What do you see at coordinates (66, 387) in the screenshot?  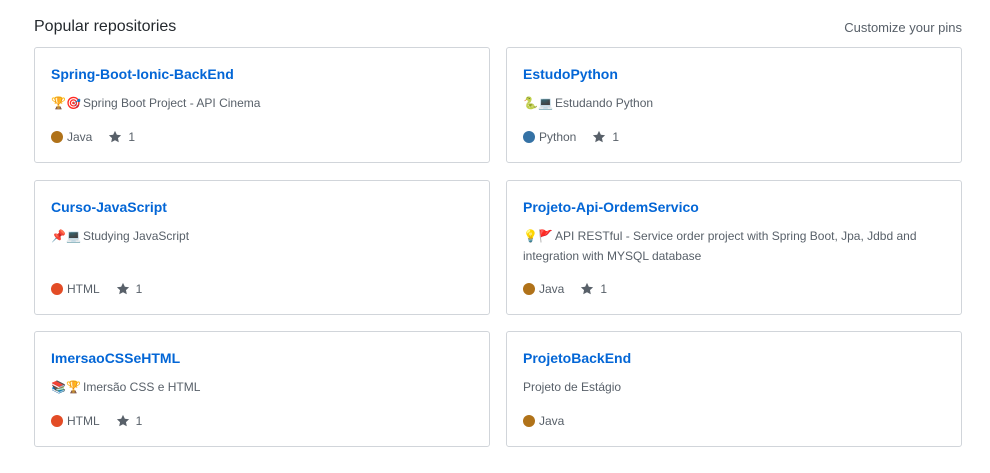 I see `repo-emoji: 📚🏆` at bounding box center [66, 387].